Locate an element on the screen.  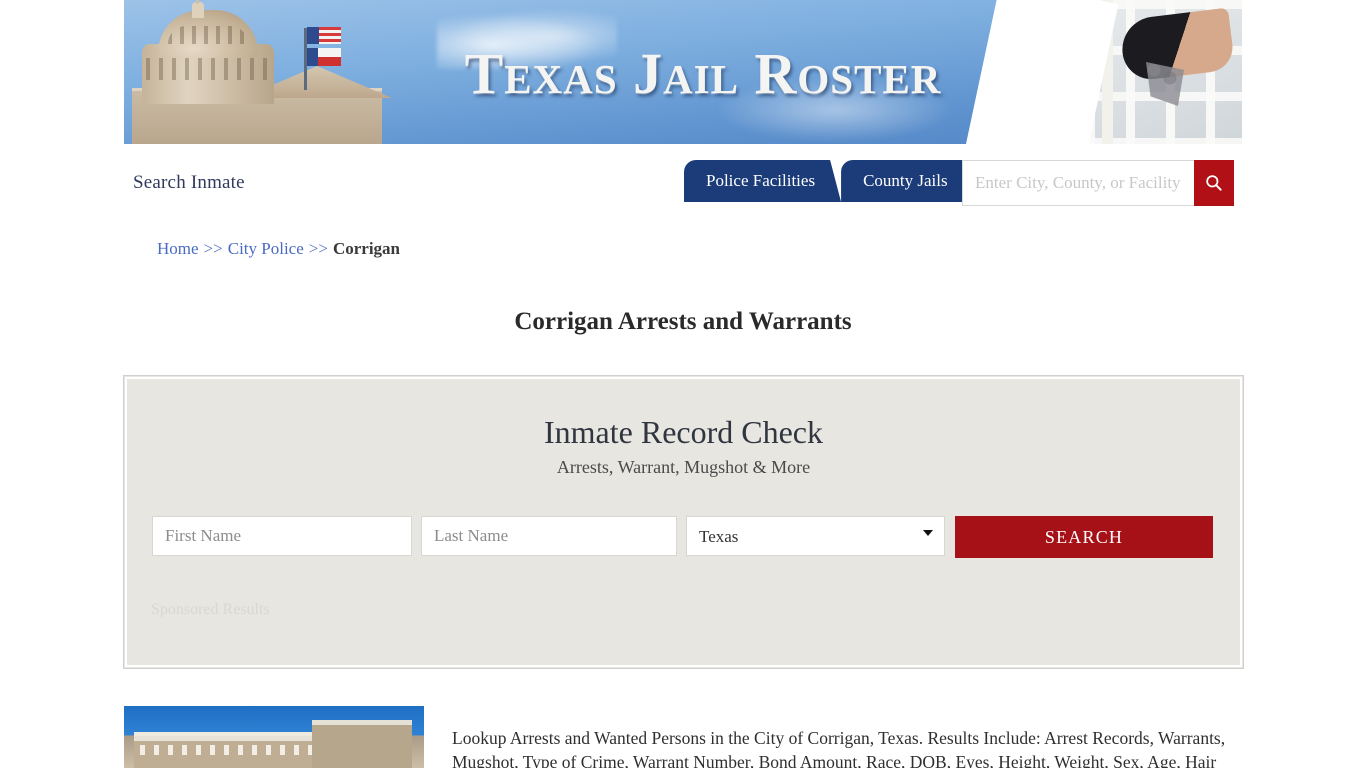
city-building-image is located at coordinates (274, 737).